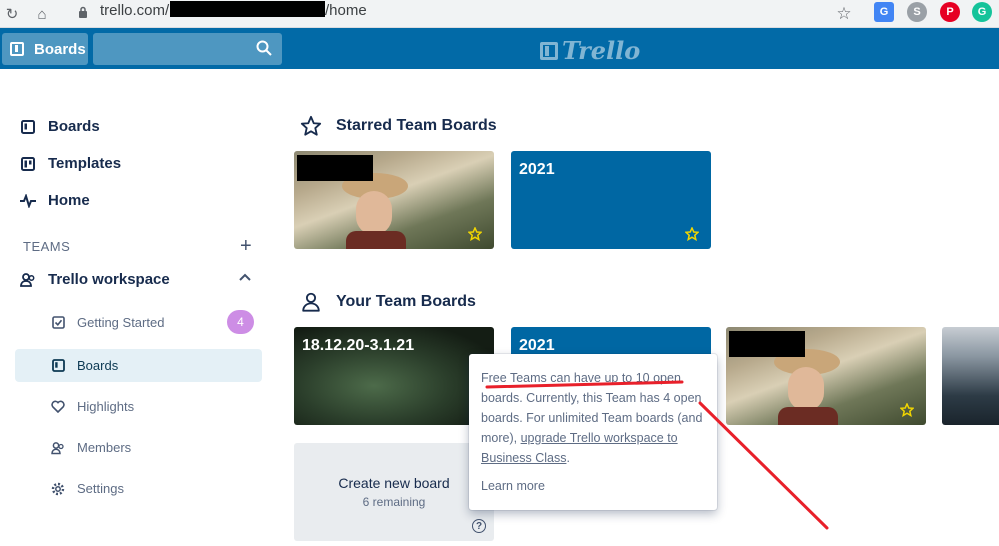 The width and height of the screenshot is (999, 546). I want to click on trello-logo-text: Trello, so click(601, 50).